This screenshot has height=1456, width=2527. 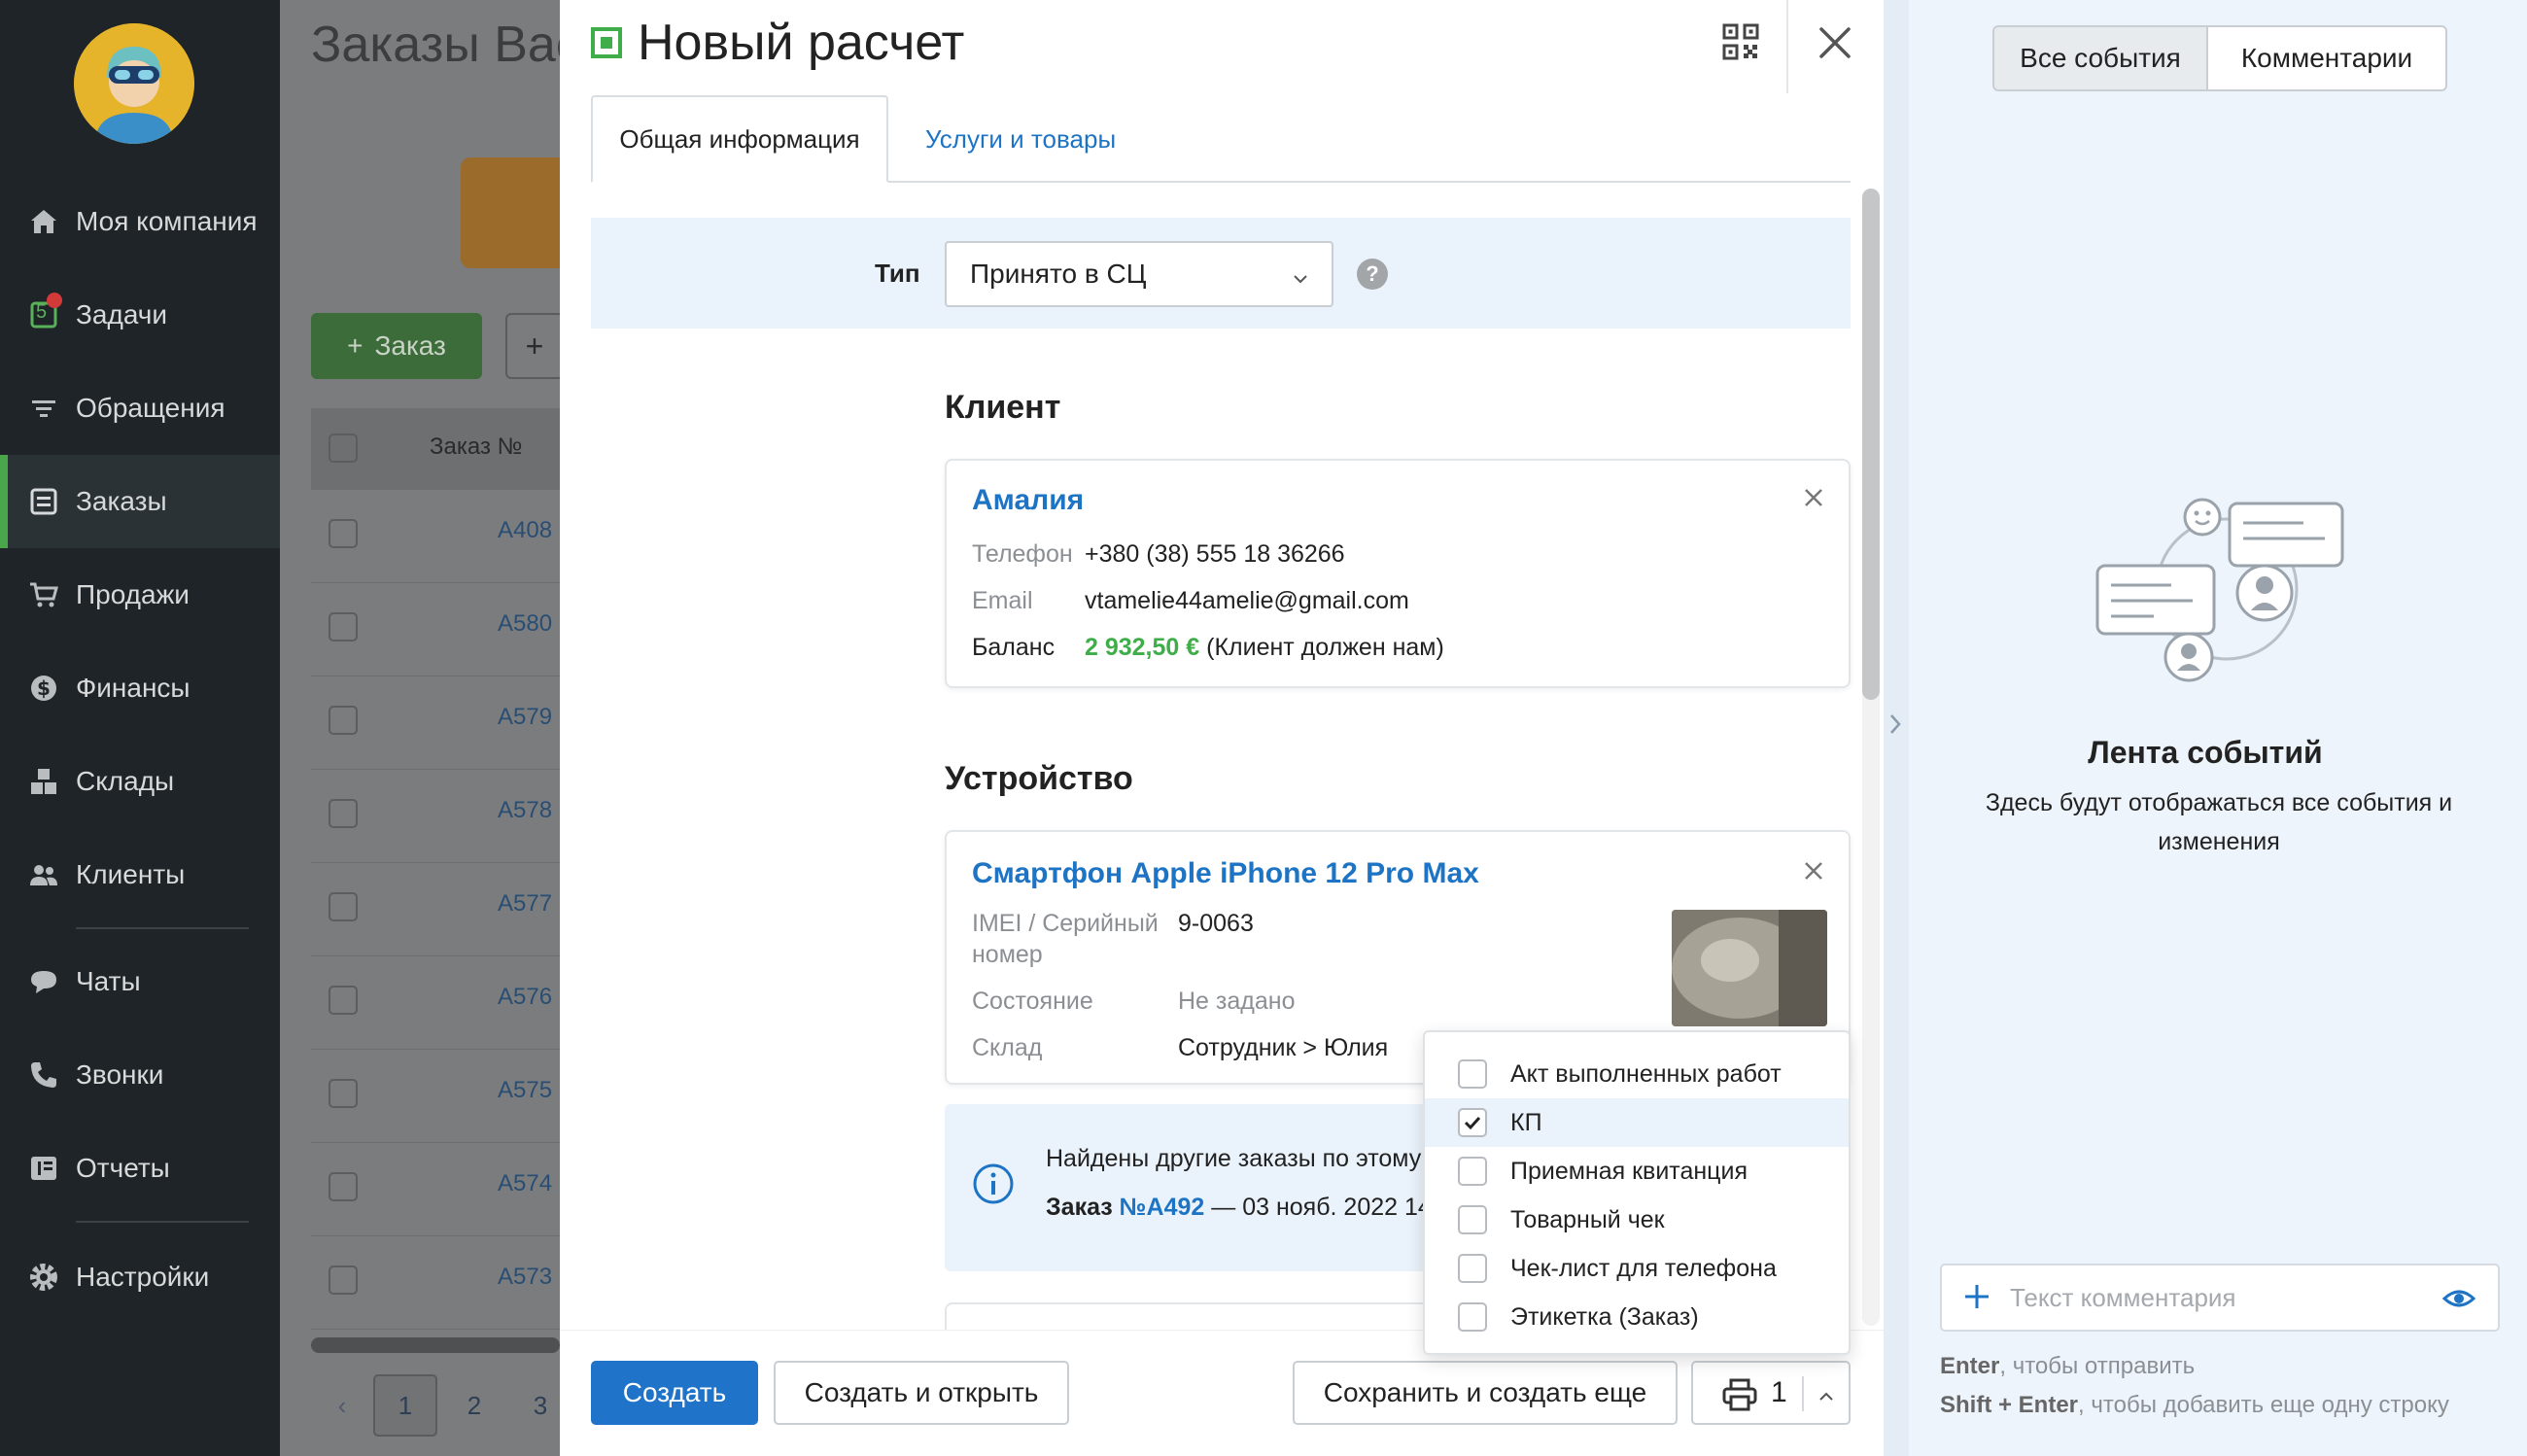 I want to click on sidebar-item-reports: Отчеты, so click(x=140, y=1168).